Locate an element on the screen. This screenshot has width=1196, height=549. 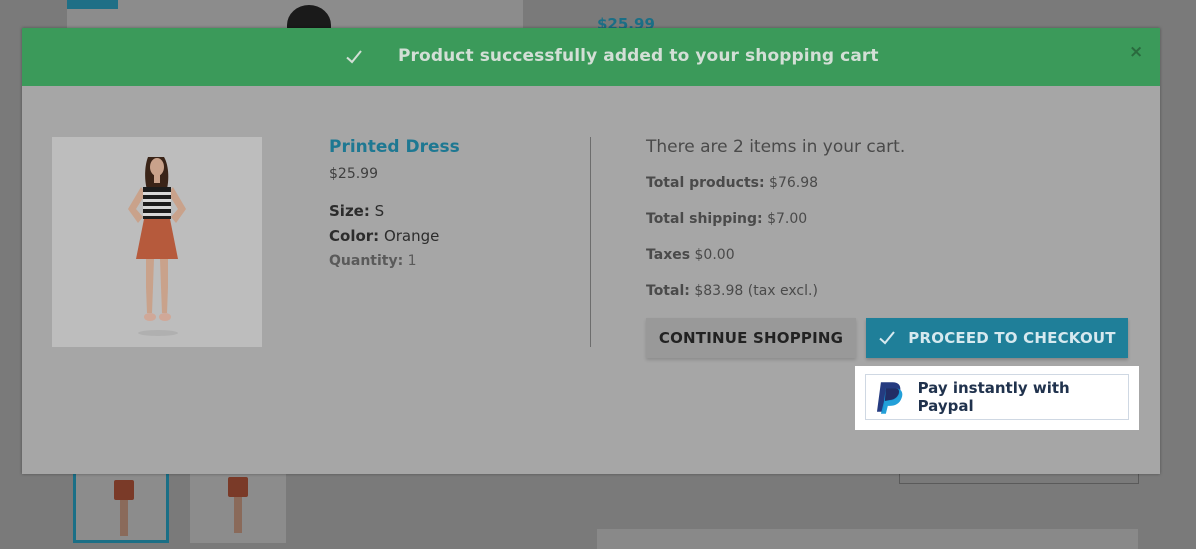
background-new-badge is located at coordinates (92, 4).